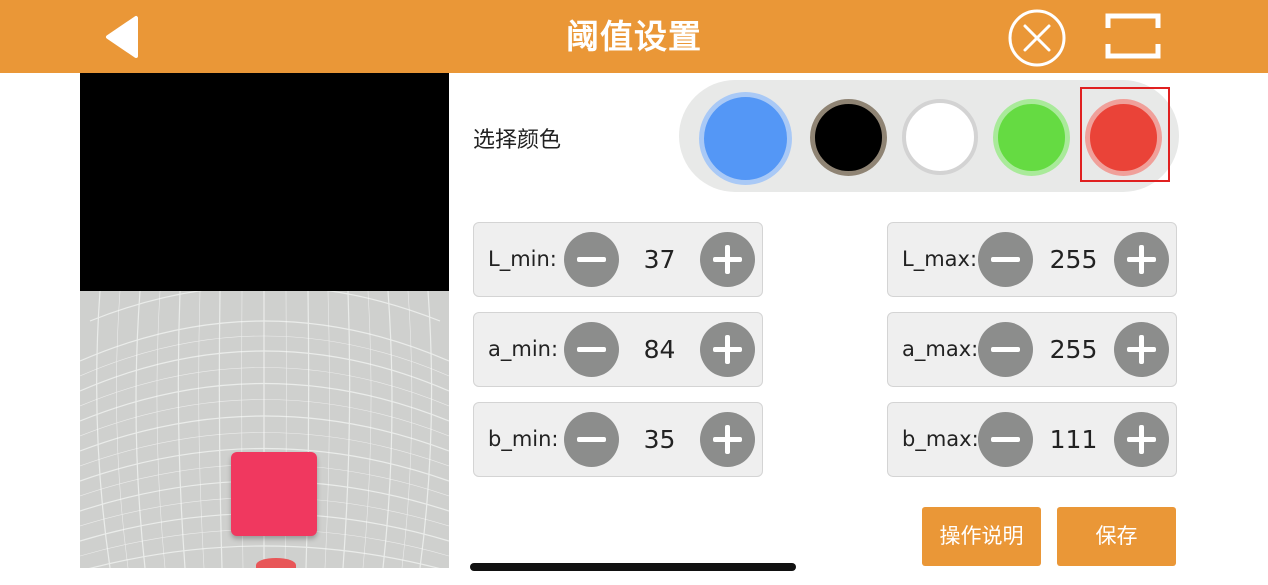 Image resolution: width=1268 pixels, height=585 pixels. I want to click on fullscreen-button, so click(1133, 36).